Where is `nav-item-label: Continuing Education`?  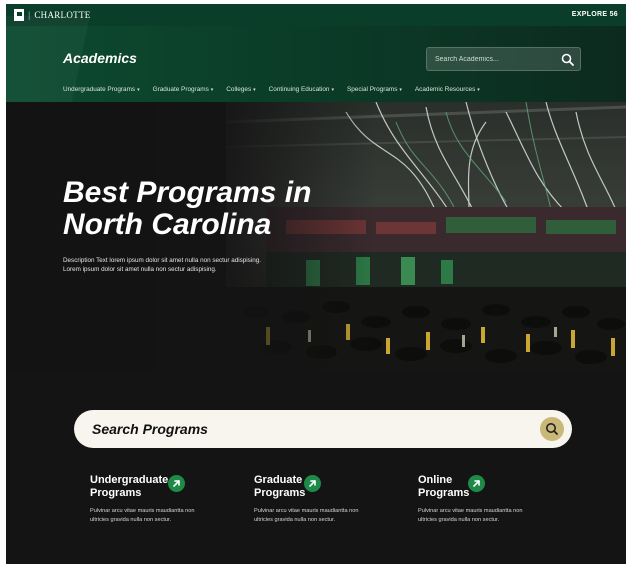 nav-item-label: Continuing Education is located at coordinates (299, 89).